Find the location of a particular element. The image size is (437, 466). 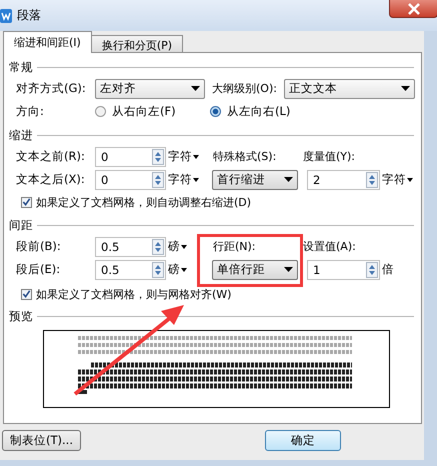

number-field: 2 is located at coordinates (343, 180).